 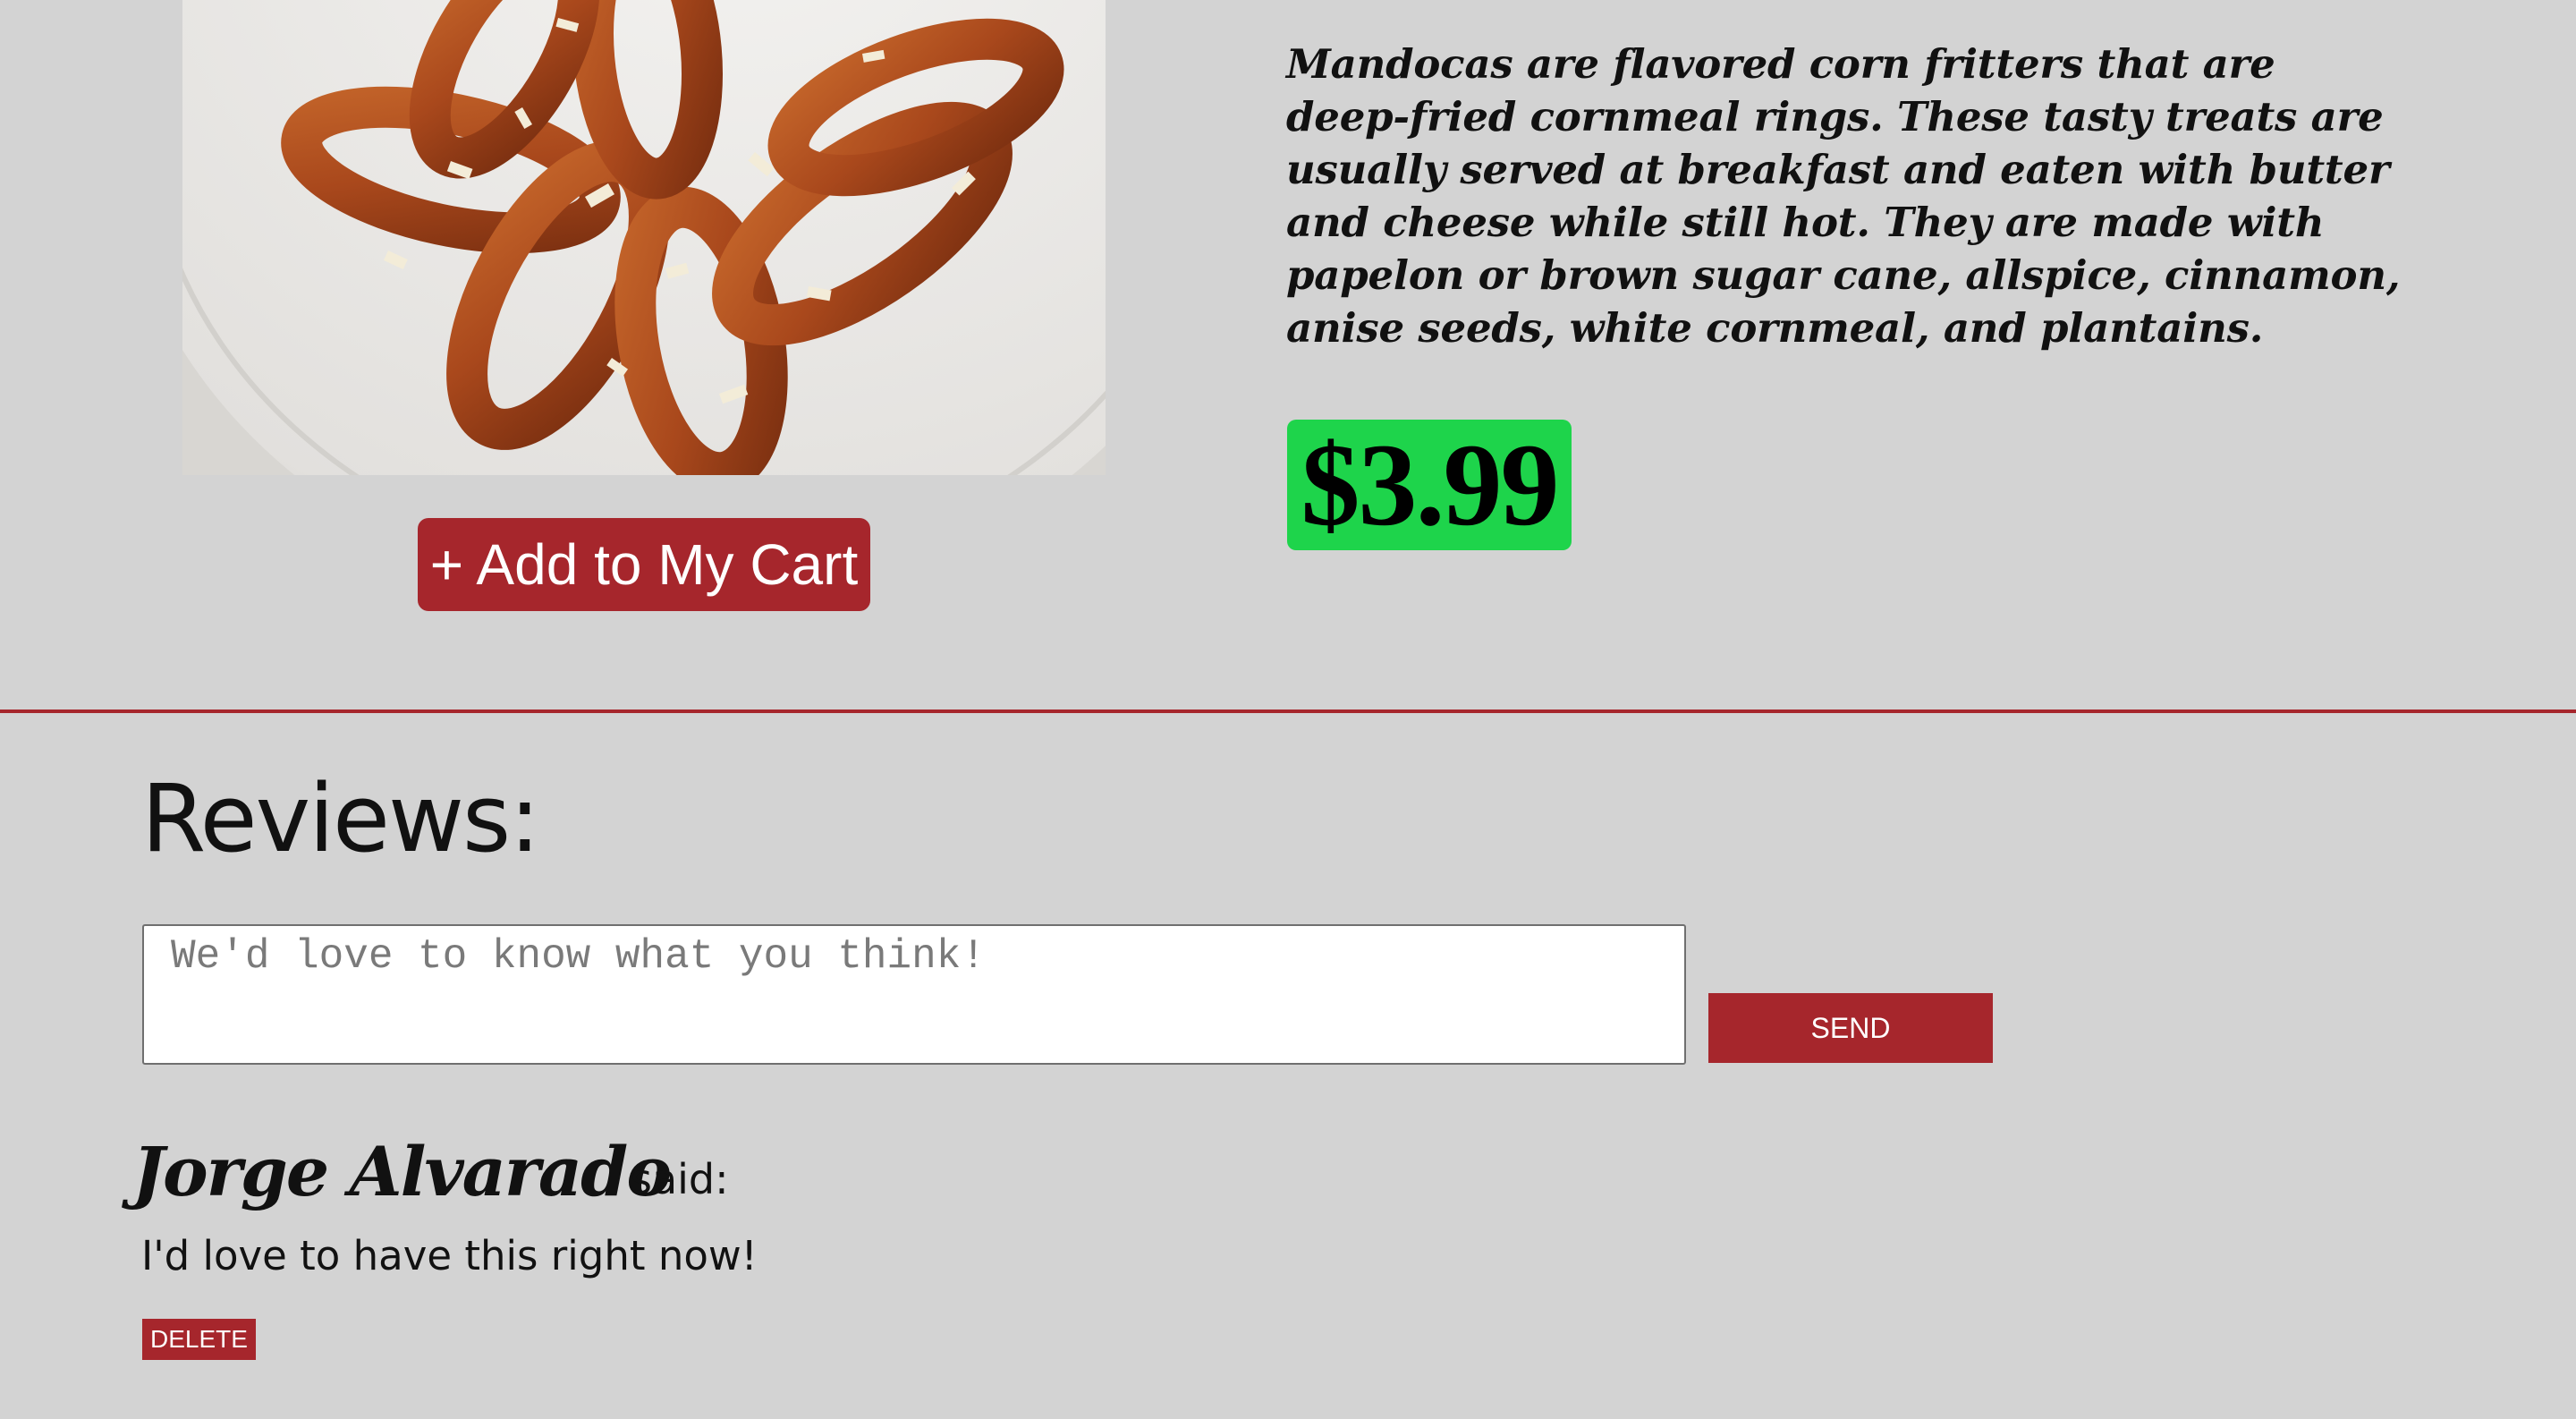 What do you see at coordinates (199, 1339) in the screenshot?
I see `delete-review-button: DELETE` at bounding box center [199, 1339].